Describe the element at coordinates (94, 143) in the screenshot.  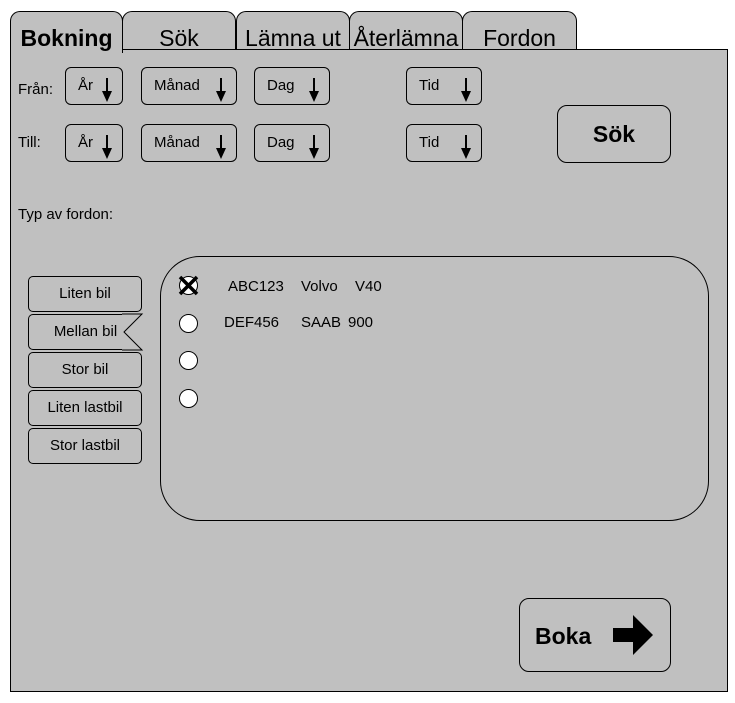
I see `to-year-dropdown: År` at that location.